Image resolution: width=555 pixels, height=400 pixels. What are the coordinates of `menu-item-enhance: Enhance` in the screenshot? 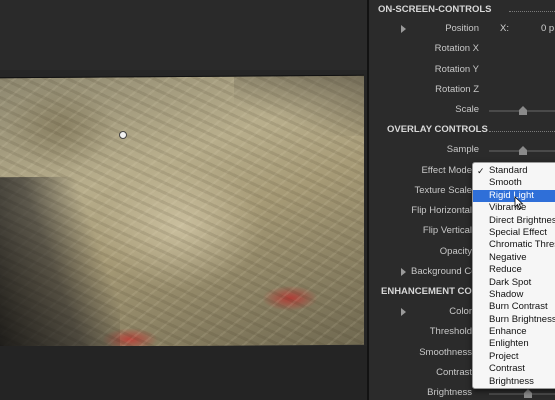 It's located at (514, 332).